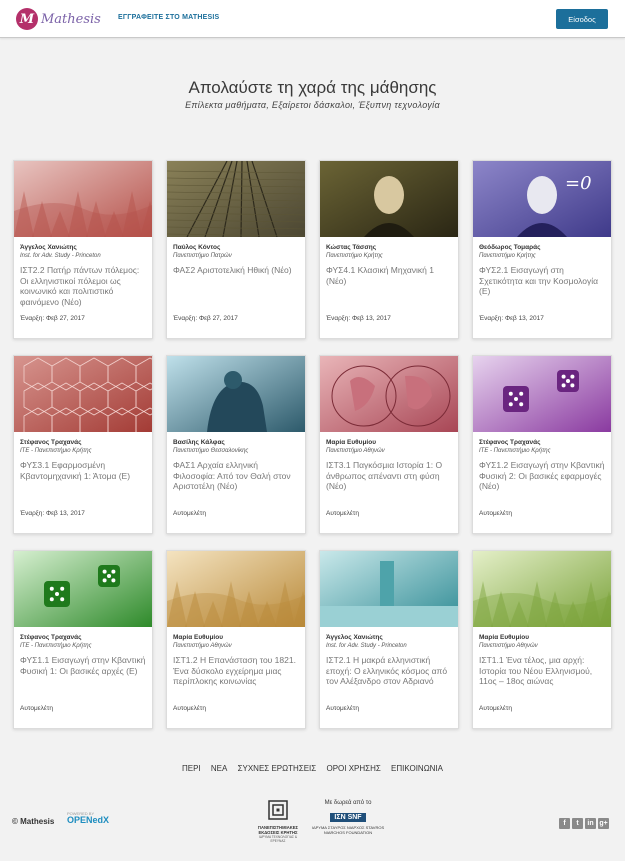 This screenshot has width=625, height=861. I want to click on openedx-text: OPENedX, so click(88, 820).